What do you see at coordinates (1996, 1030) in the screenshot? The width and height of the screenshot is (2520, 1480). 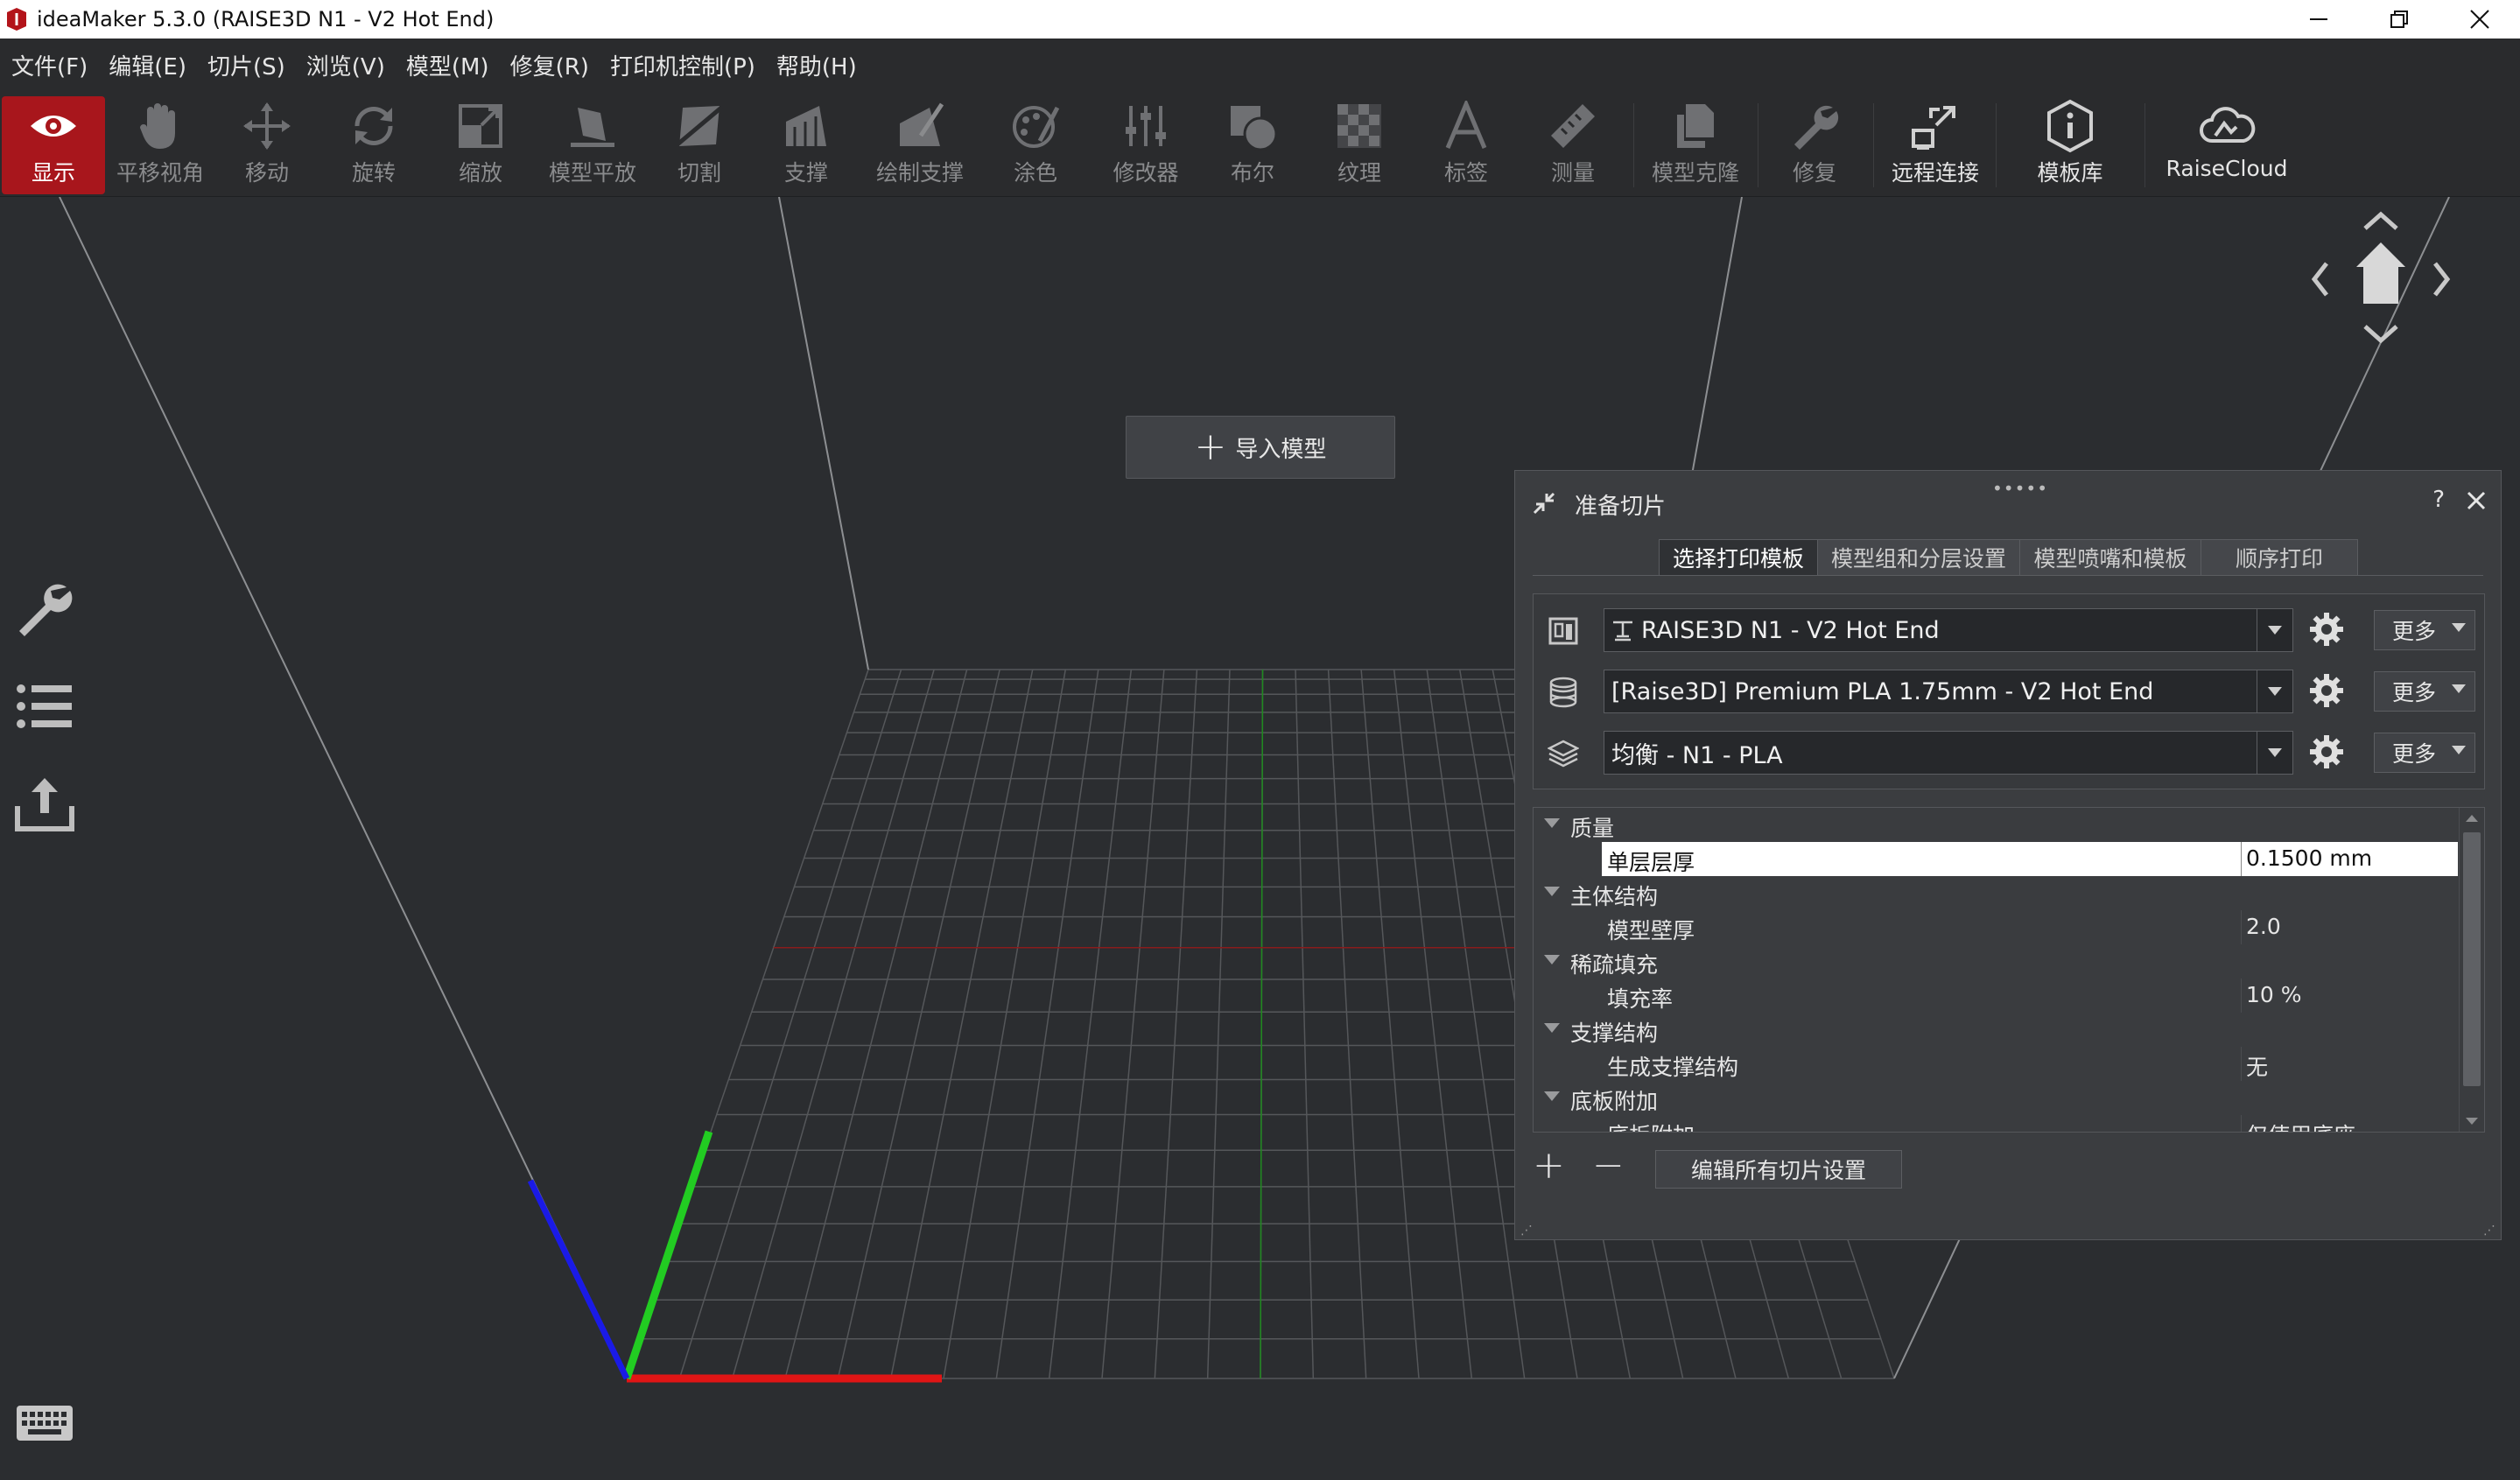 I see `tree-category-support: 支撑结构` at bounding box center [1996, 1030].